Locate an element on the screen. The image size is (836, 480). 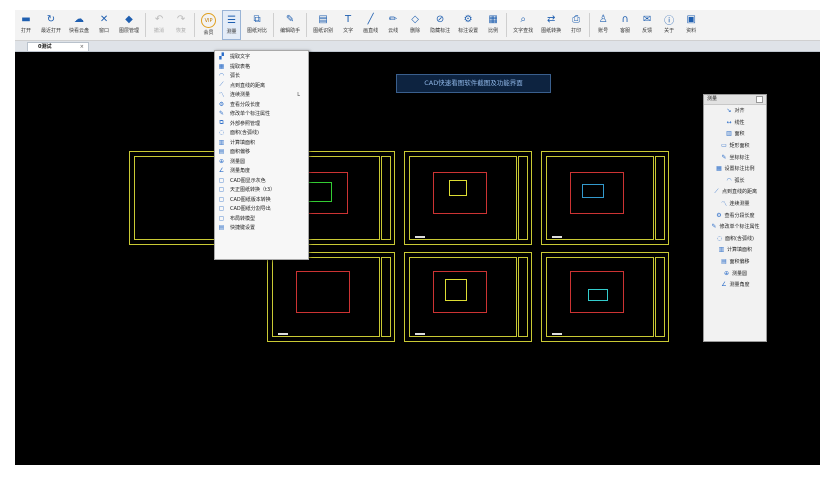
menu-item: ∠ 测量角度 is located at coordinates (261, 171).